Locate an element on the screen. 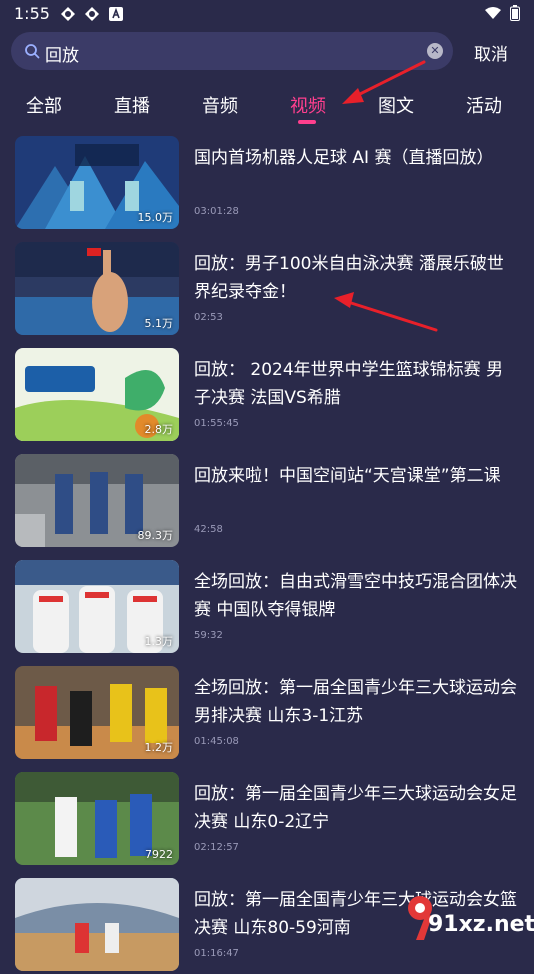  watermark-text: 91xz.net is located at coordinates (481, 924).